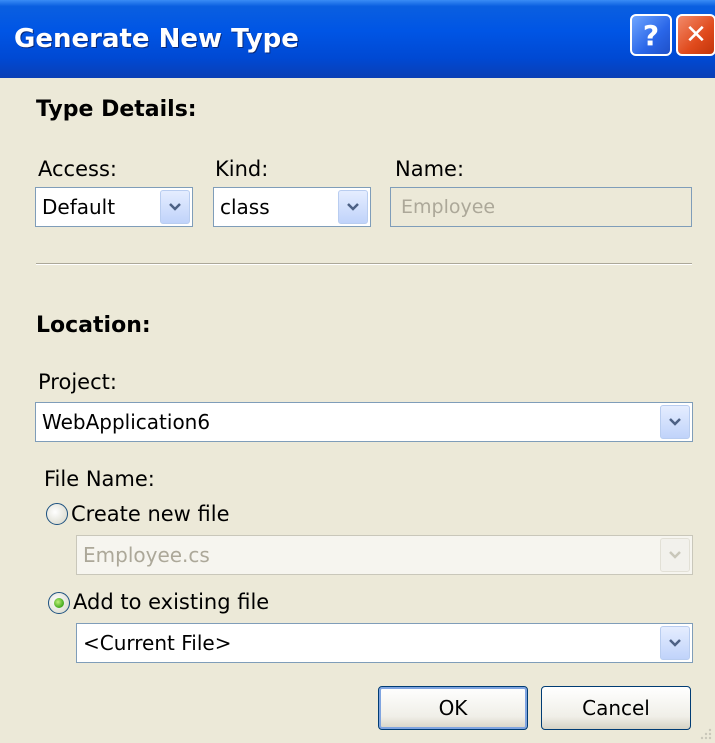  Describe the element at coordinates (93, 325) in the screenshot. I see `location-heading: Location:` at that location.